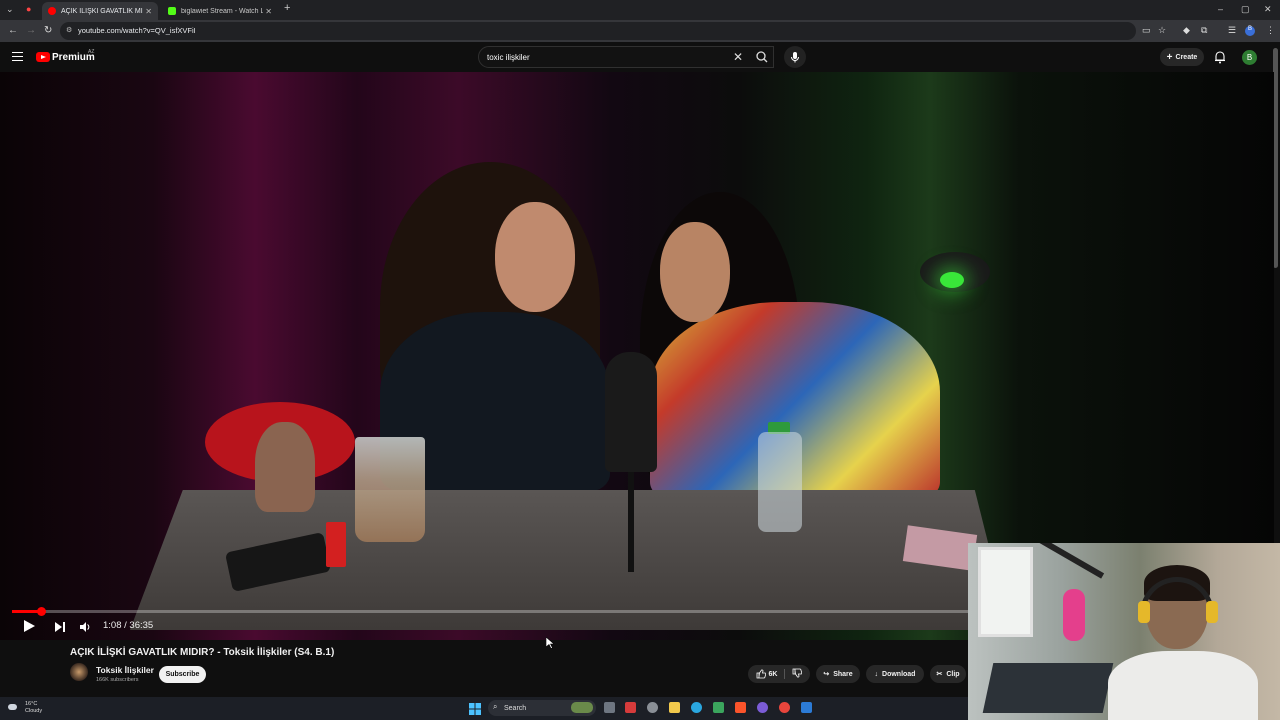  What do you see at coordinates (797, 674) in the screenshot?
I see `dislike-button` at bounding box center [797, 674].